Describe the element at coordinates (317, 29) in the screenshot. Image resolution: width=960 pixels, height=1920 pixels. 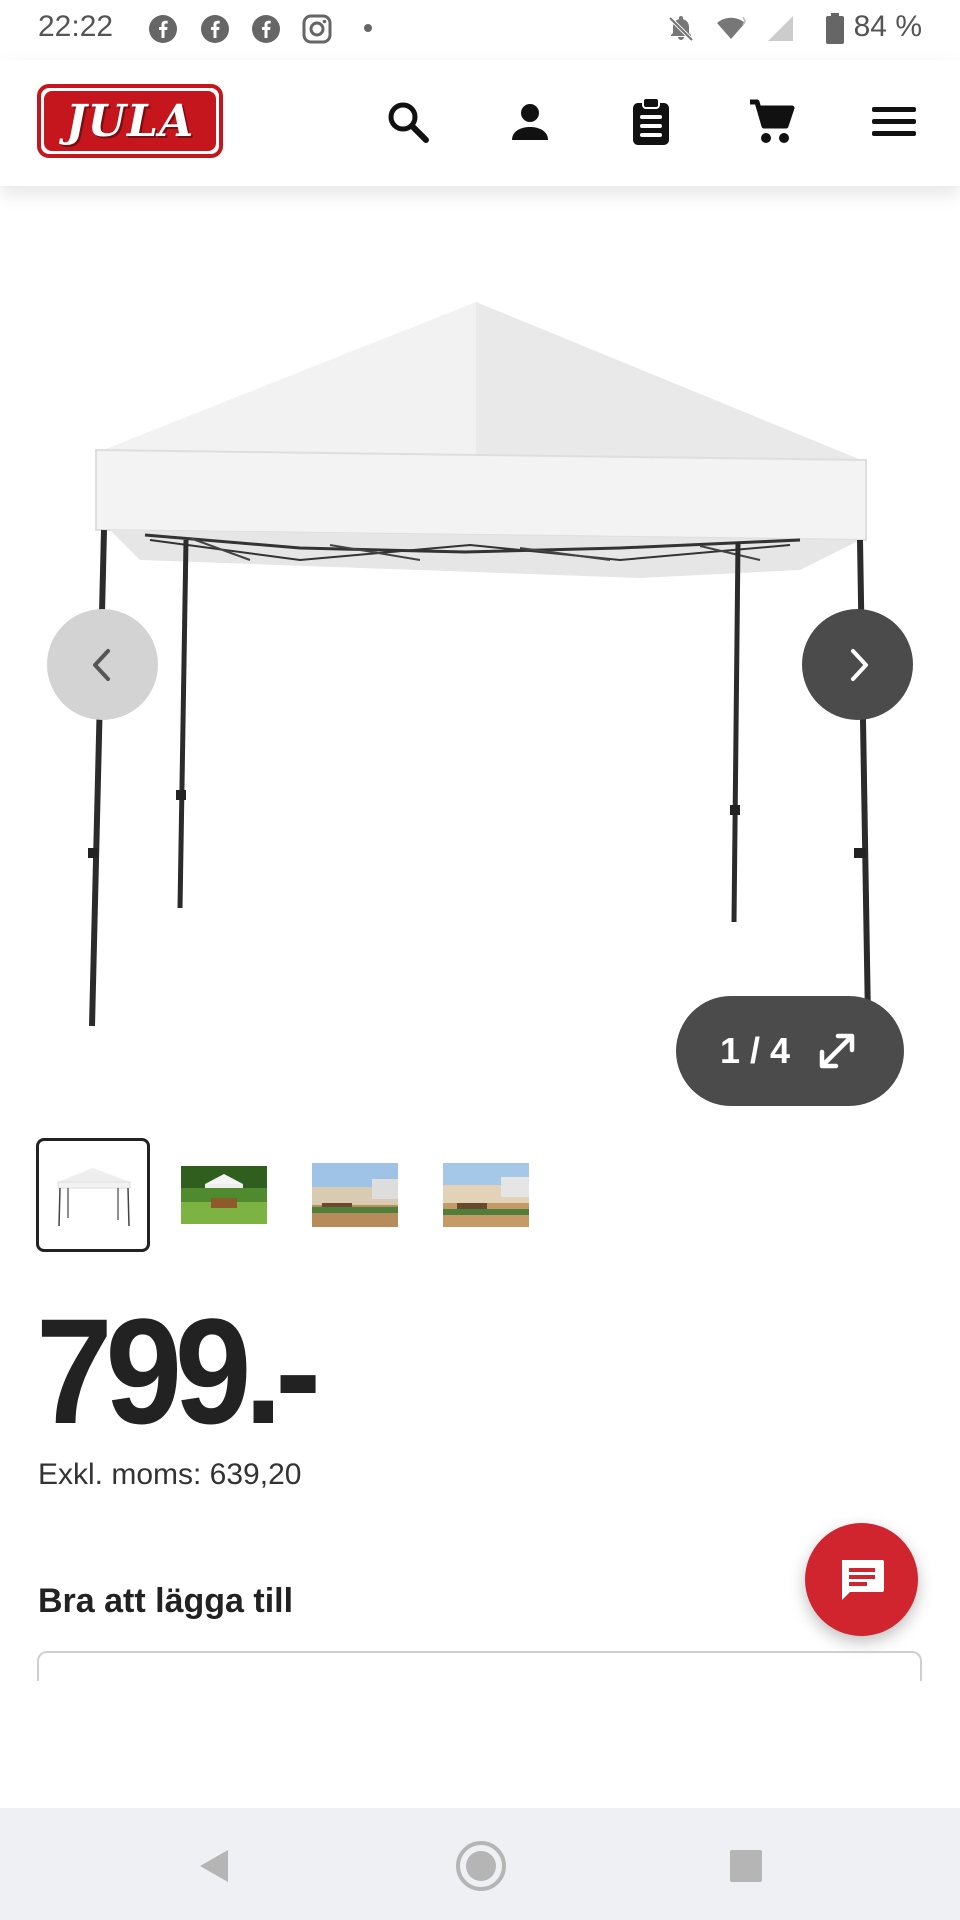
I see `instagram-icon` at that location.